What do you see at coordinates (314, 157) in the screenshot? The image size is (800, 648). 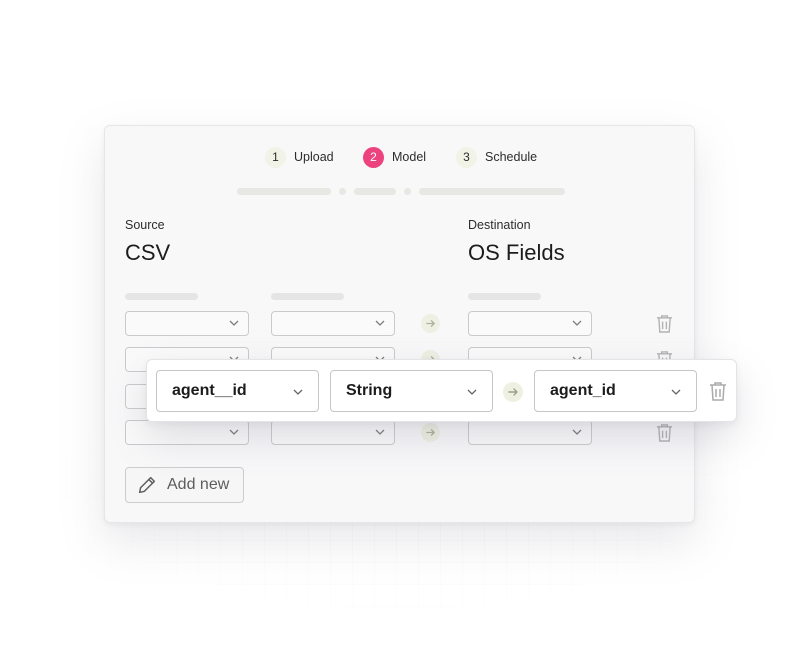 I see `step-label: Upload` at bounding box center [314, 157].